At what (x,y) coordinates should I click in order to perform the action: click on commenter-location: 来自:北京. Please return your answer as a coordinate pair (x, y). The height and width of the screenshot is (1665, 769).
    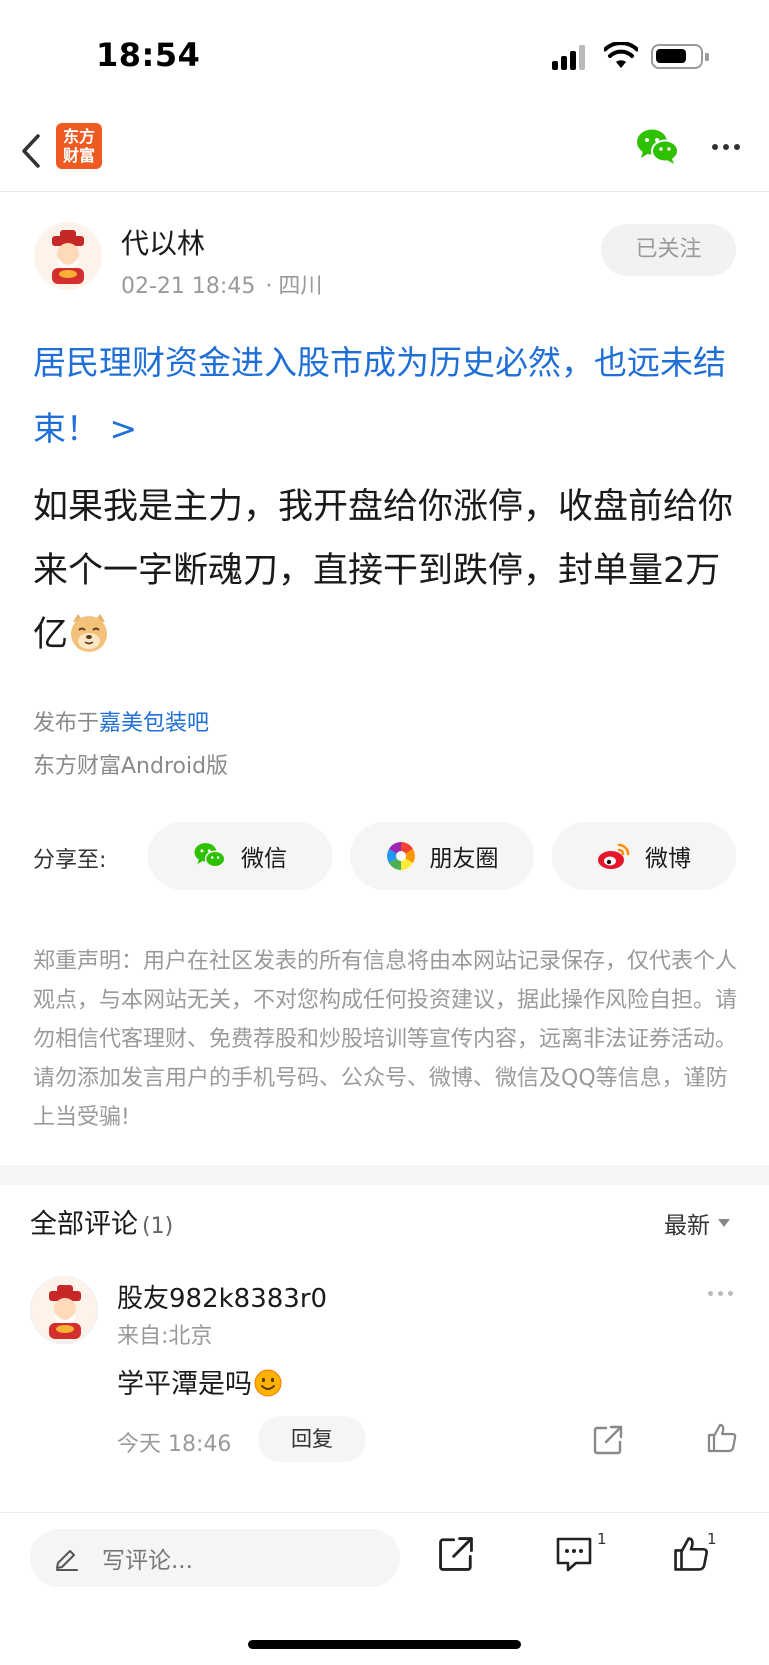
    Looking at the image, I should click on (165, 1336).